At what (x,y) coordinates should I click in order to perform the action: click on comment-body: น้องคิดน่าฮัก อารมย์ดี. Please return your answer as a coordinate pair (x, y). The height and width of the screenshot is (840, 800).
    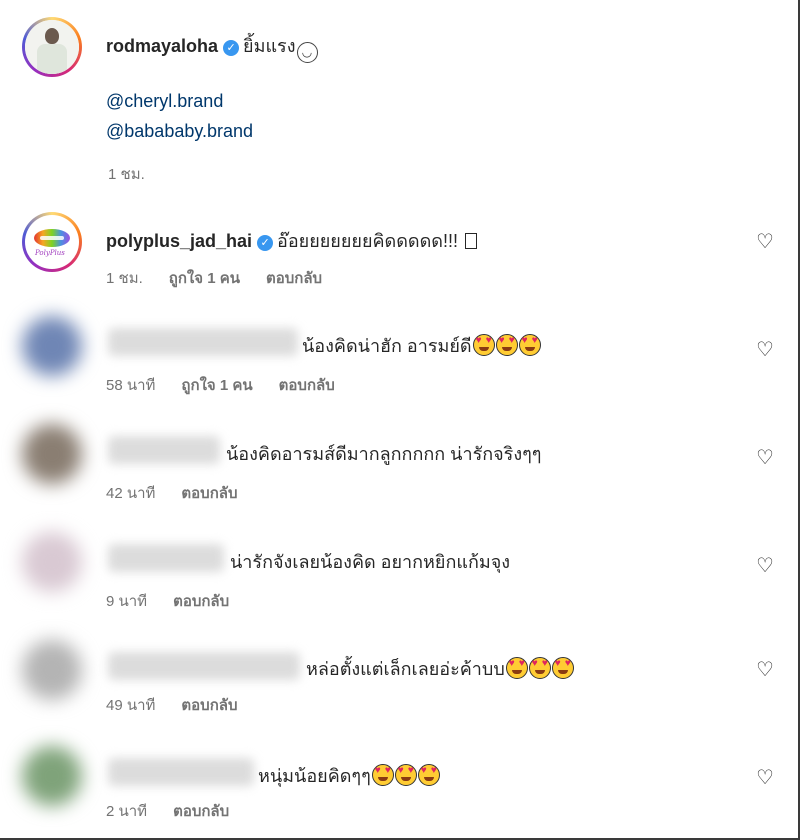
    Looking at the image, I should click on (421, 345).